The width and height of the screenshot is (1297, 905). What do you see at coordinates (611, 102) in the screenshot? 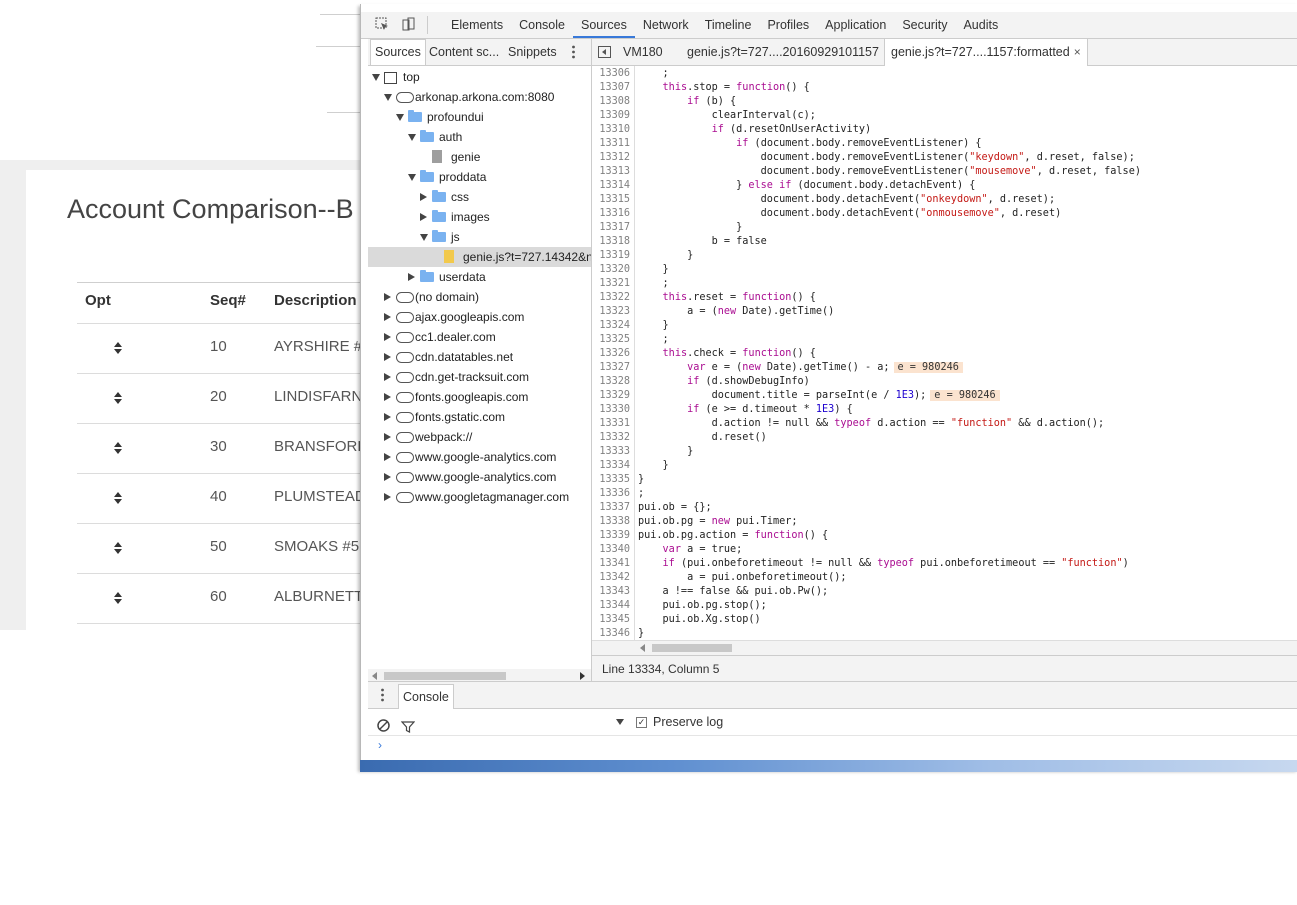
I see `line-number: 13308` at bounding box center [611, 102].